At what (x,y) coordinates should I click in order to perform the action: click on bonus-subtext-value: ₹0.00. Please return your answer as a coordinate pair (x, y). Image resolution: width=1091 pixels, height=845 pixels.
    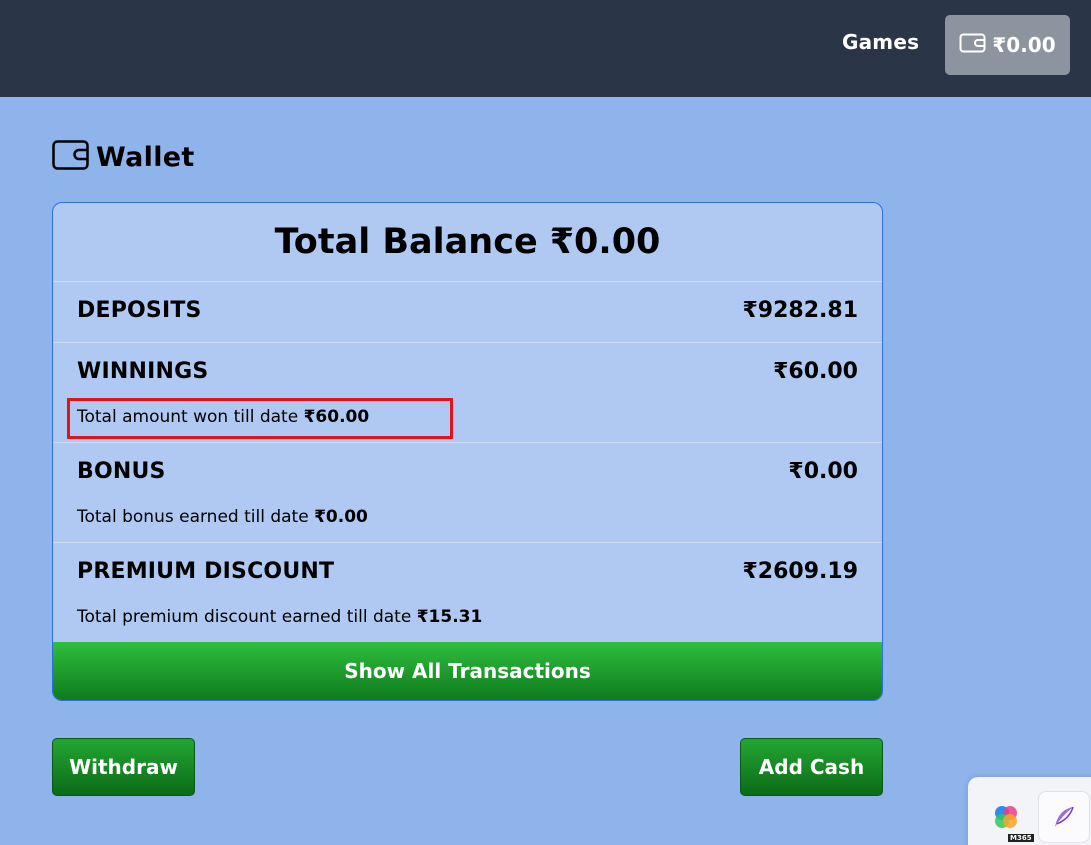
    Looking at the image, I should click on (341, 517).